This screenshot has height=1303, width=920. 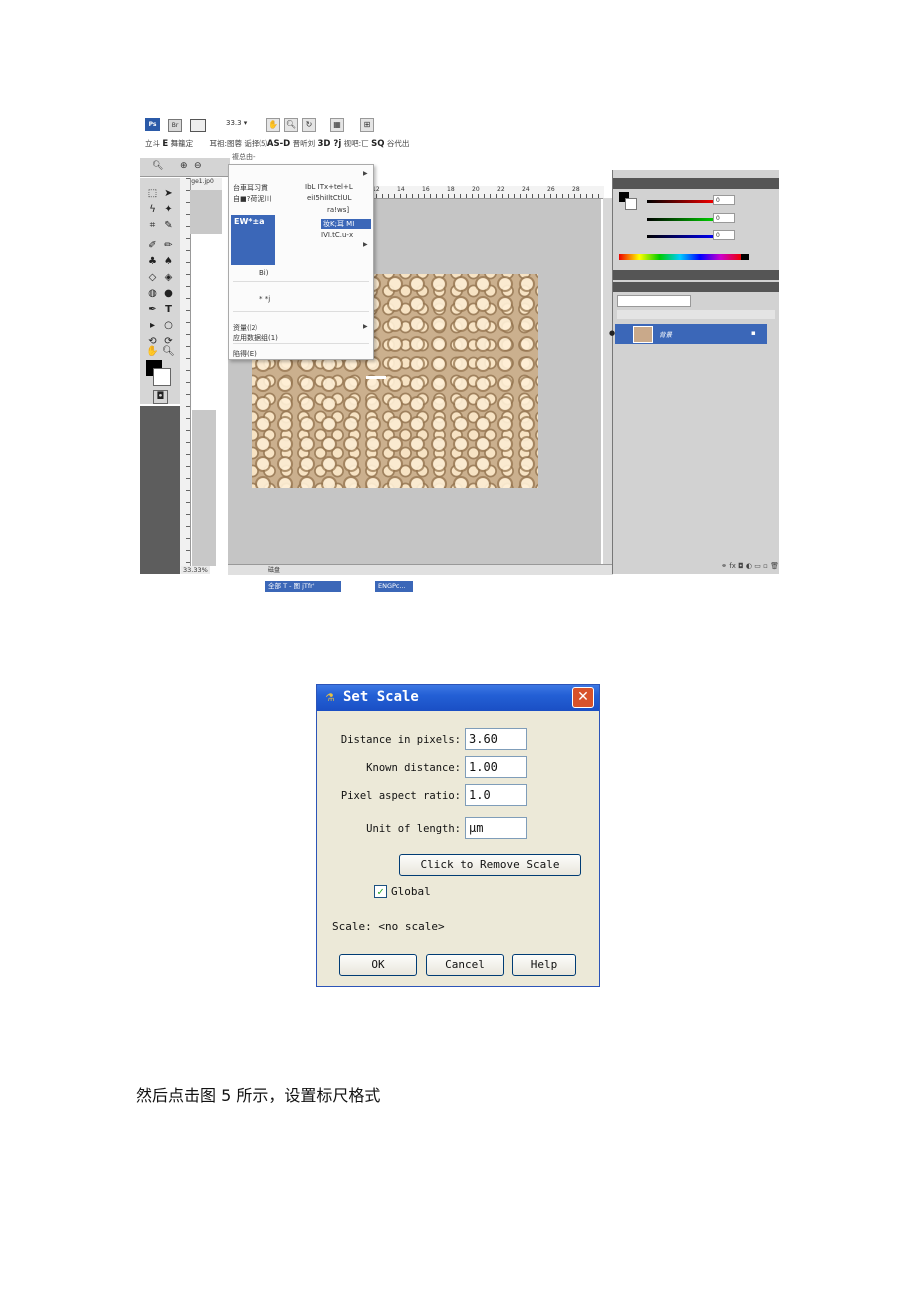 What do you see at coordinates (356, 143) in the screenshot?
I see `menu-view: 视吧:匸` at bounding box center [356, 143].